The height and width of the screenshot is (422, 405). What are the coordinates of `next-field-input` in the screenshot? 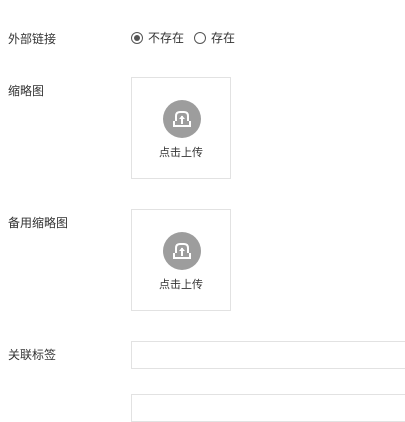 It's located at (268, 408).